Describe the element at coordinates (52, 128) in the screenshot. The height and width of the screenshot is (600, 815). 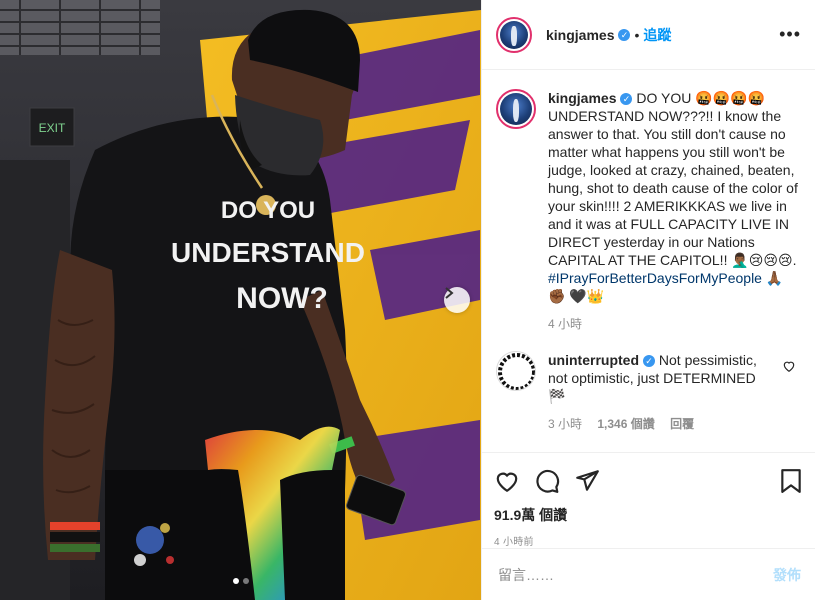
I see `exit-sign: EXIT` at that location.